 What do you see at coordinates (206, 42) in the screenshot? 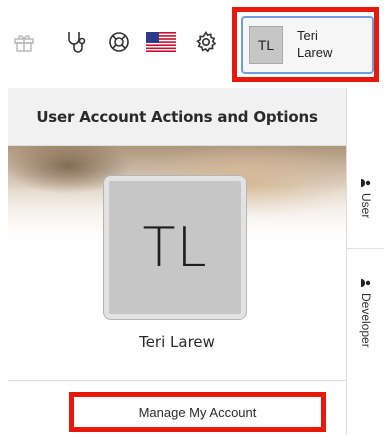
I see `gear-icon` at bounding box center [206, 42].